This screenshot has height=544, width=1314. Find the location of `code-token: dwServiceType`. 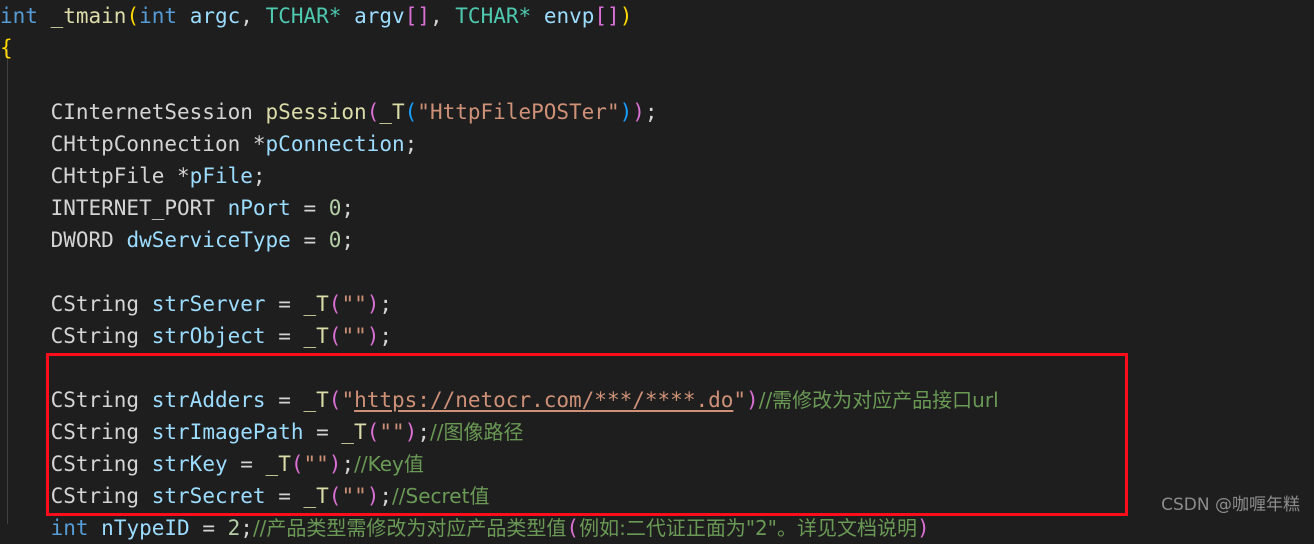

code-token: dwServiceType is located at coordinates (208, 240).